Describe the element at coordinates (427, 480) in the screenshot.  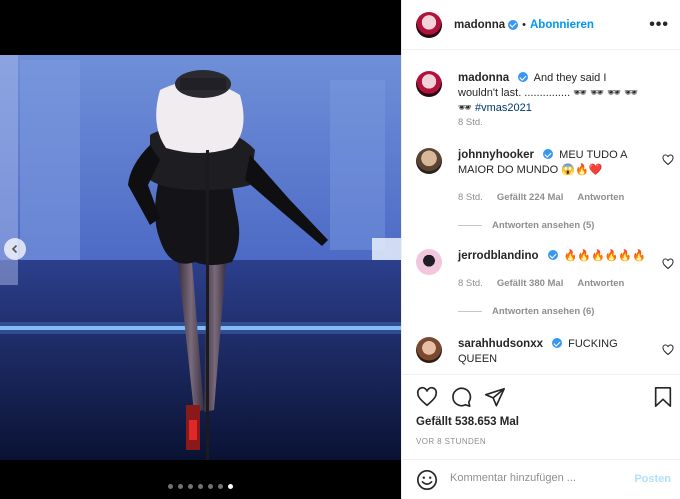
I see `emoji-icon` at that location.